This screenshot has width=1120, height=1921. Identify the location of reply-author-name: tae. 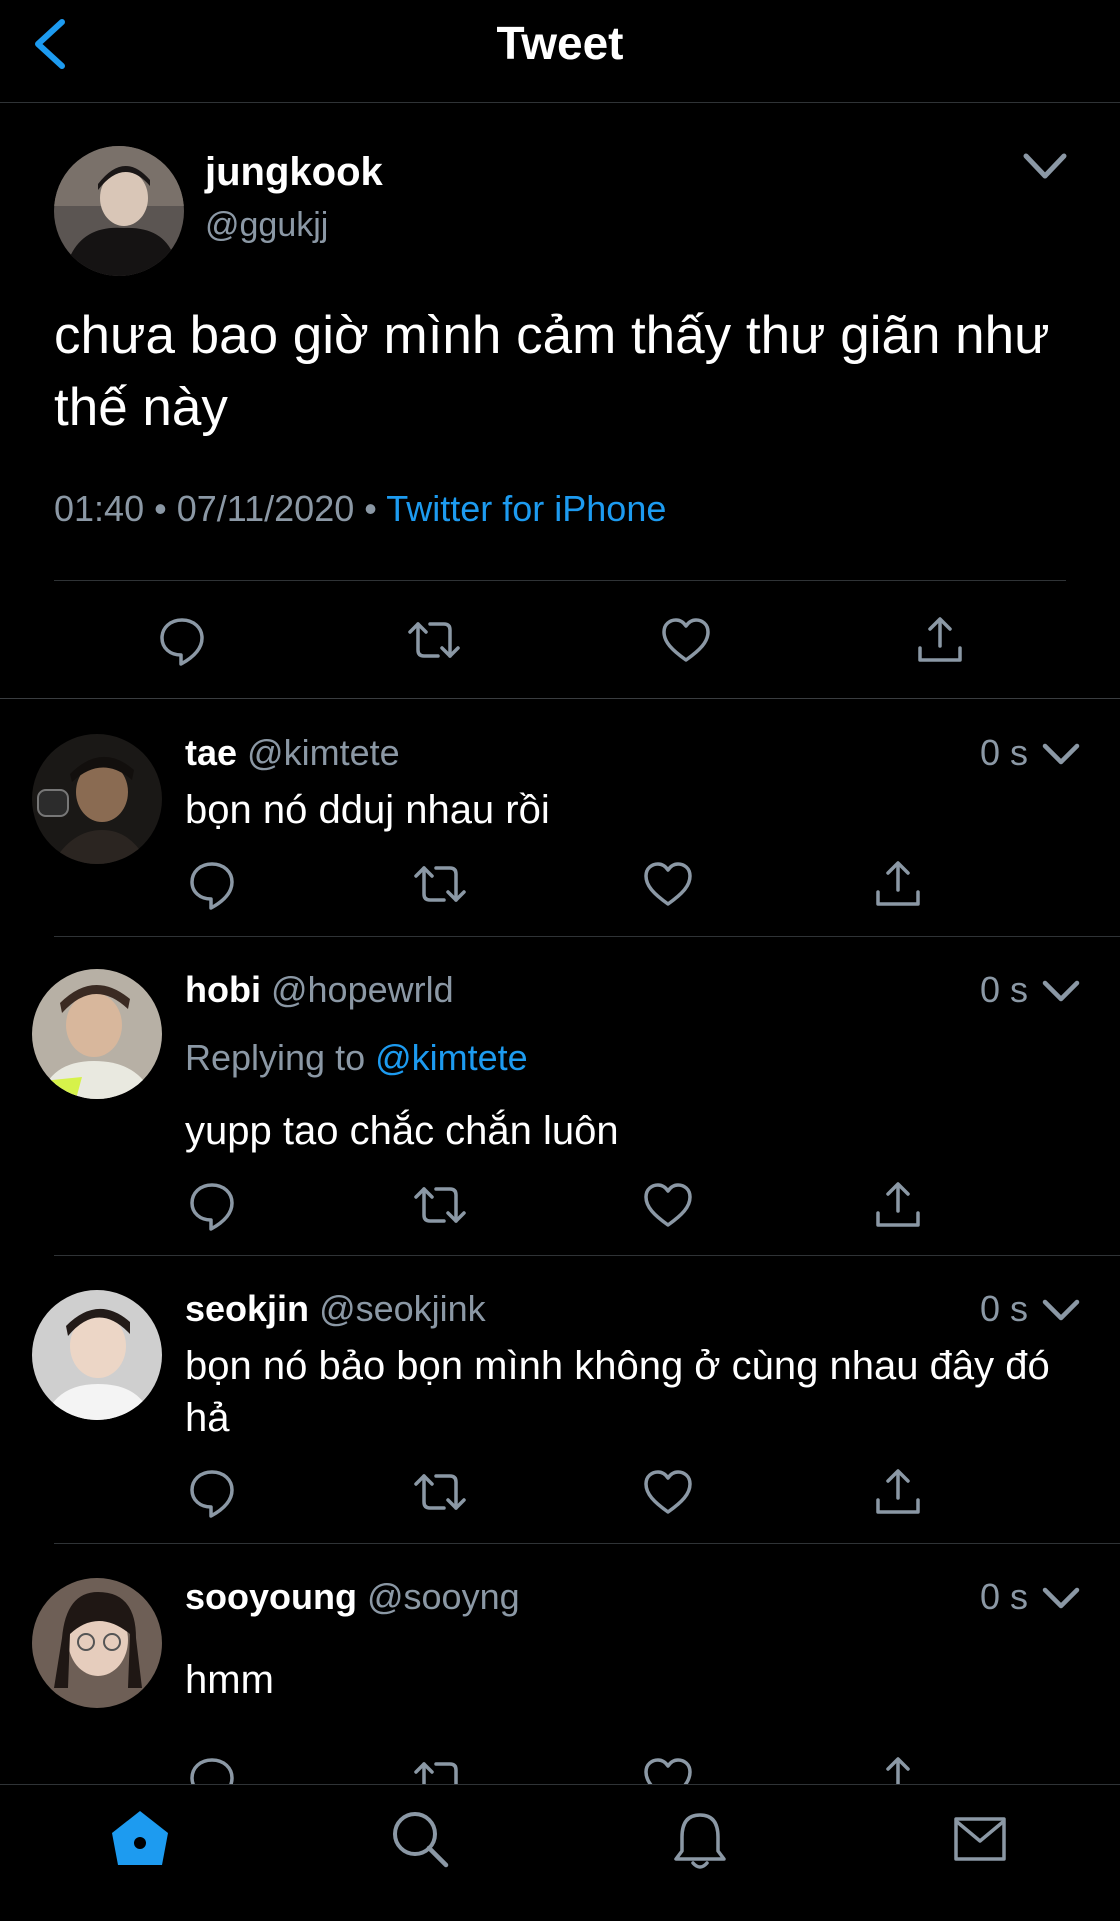
(211, 752).